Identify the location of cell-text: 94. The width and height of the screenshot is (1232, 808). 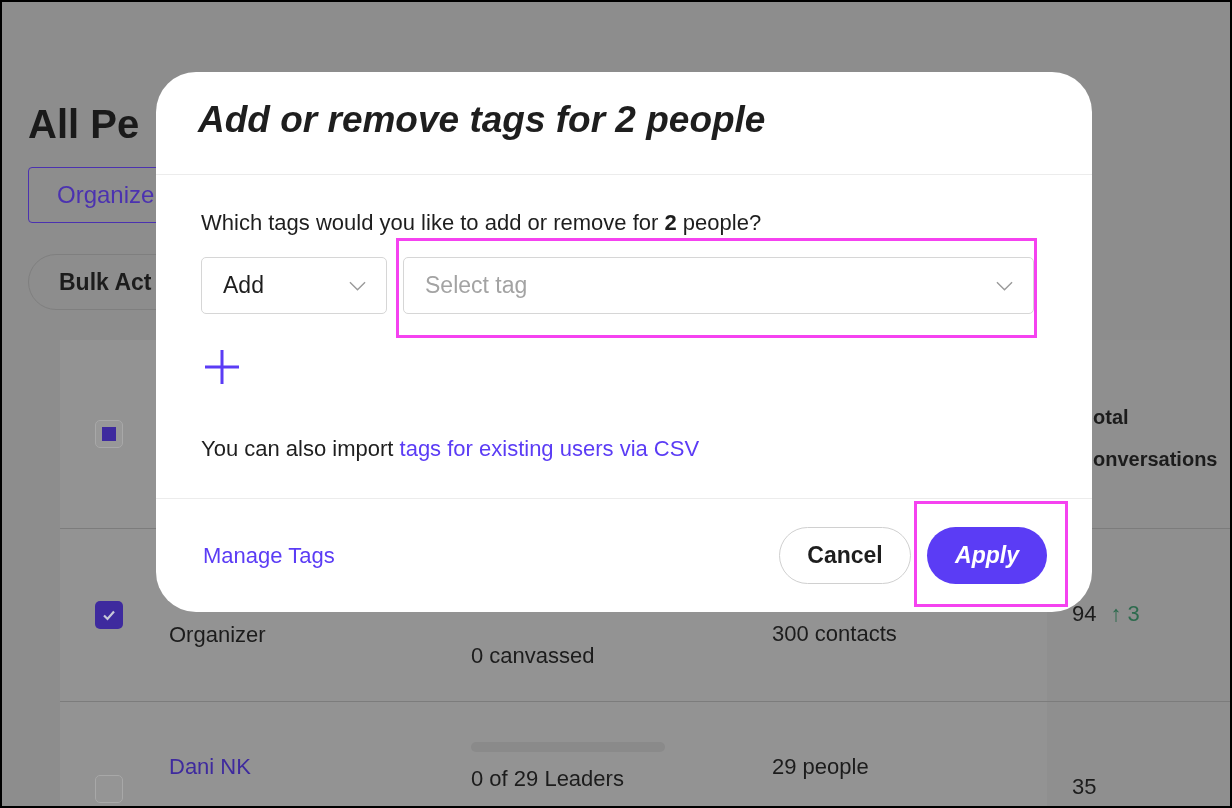
(1084, 614).